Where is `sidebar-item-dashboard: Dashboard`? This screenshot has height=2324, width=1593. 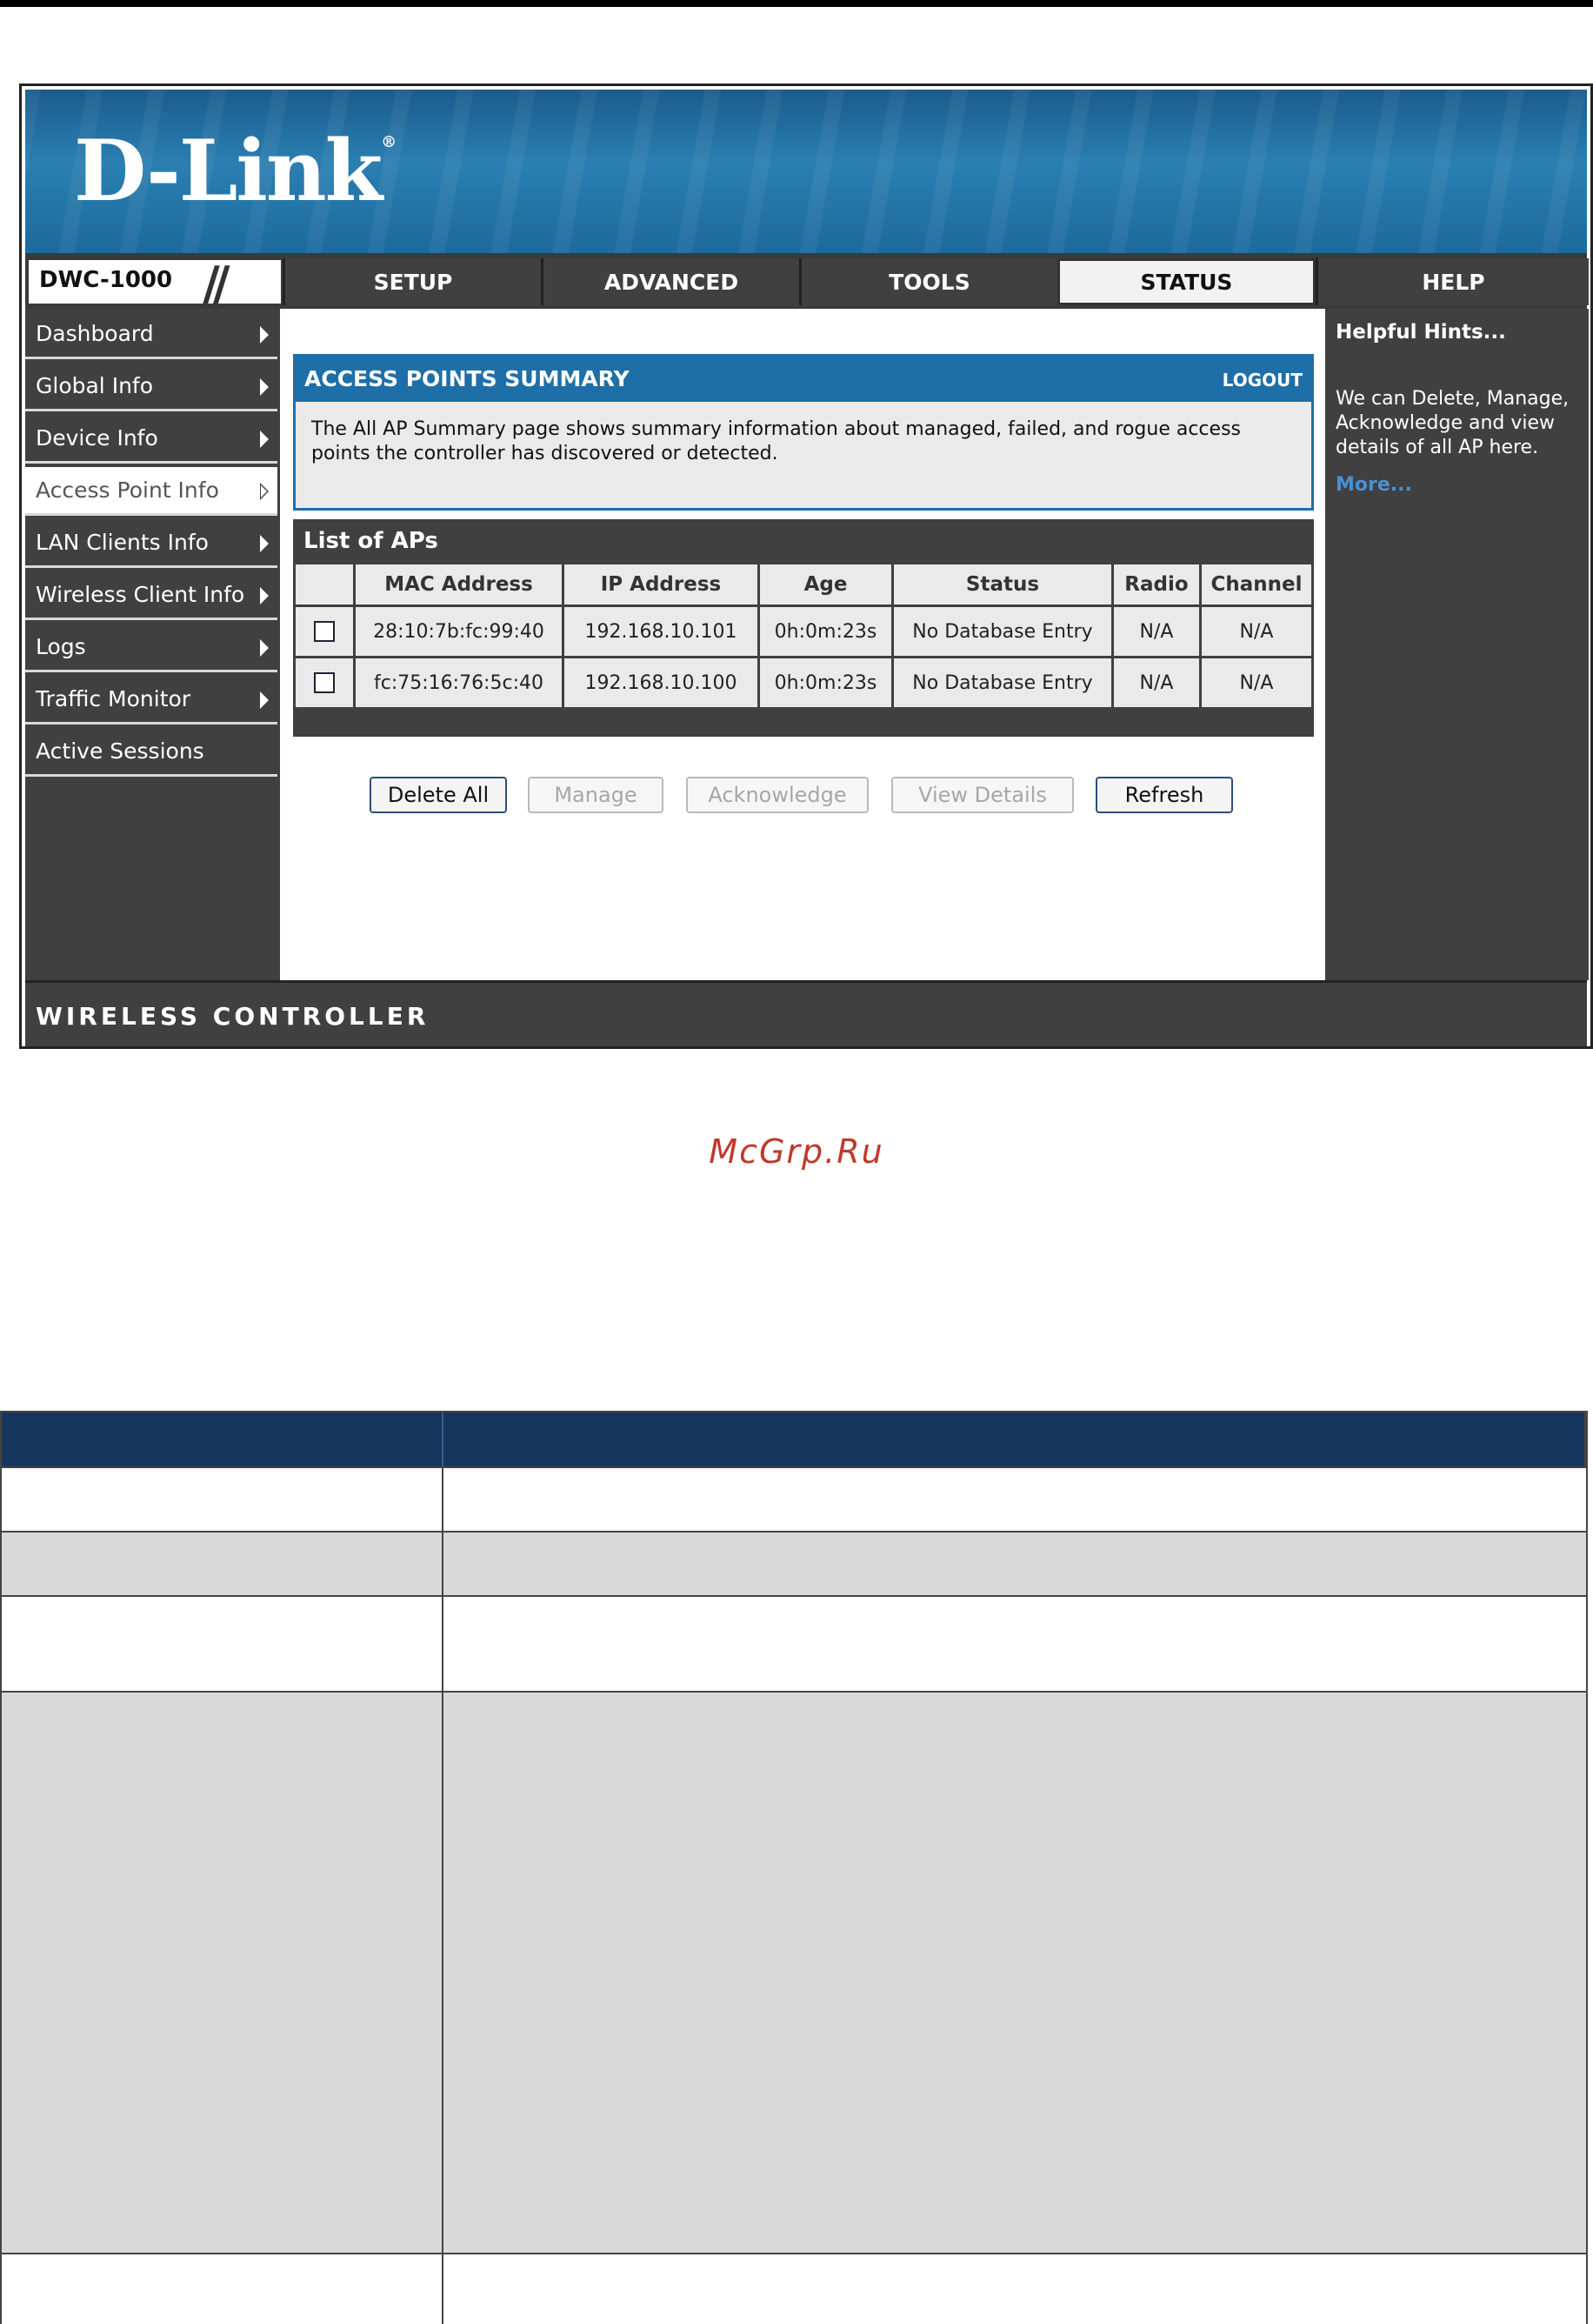
sidebar-item-dashboard: Dashboard is located at coordinates (151, 335).